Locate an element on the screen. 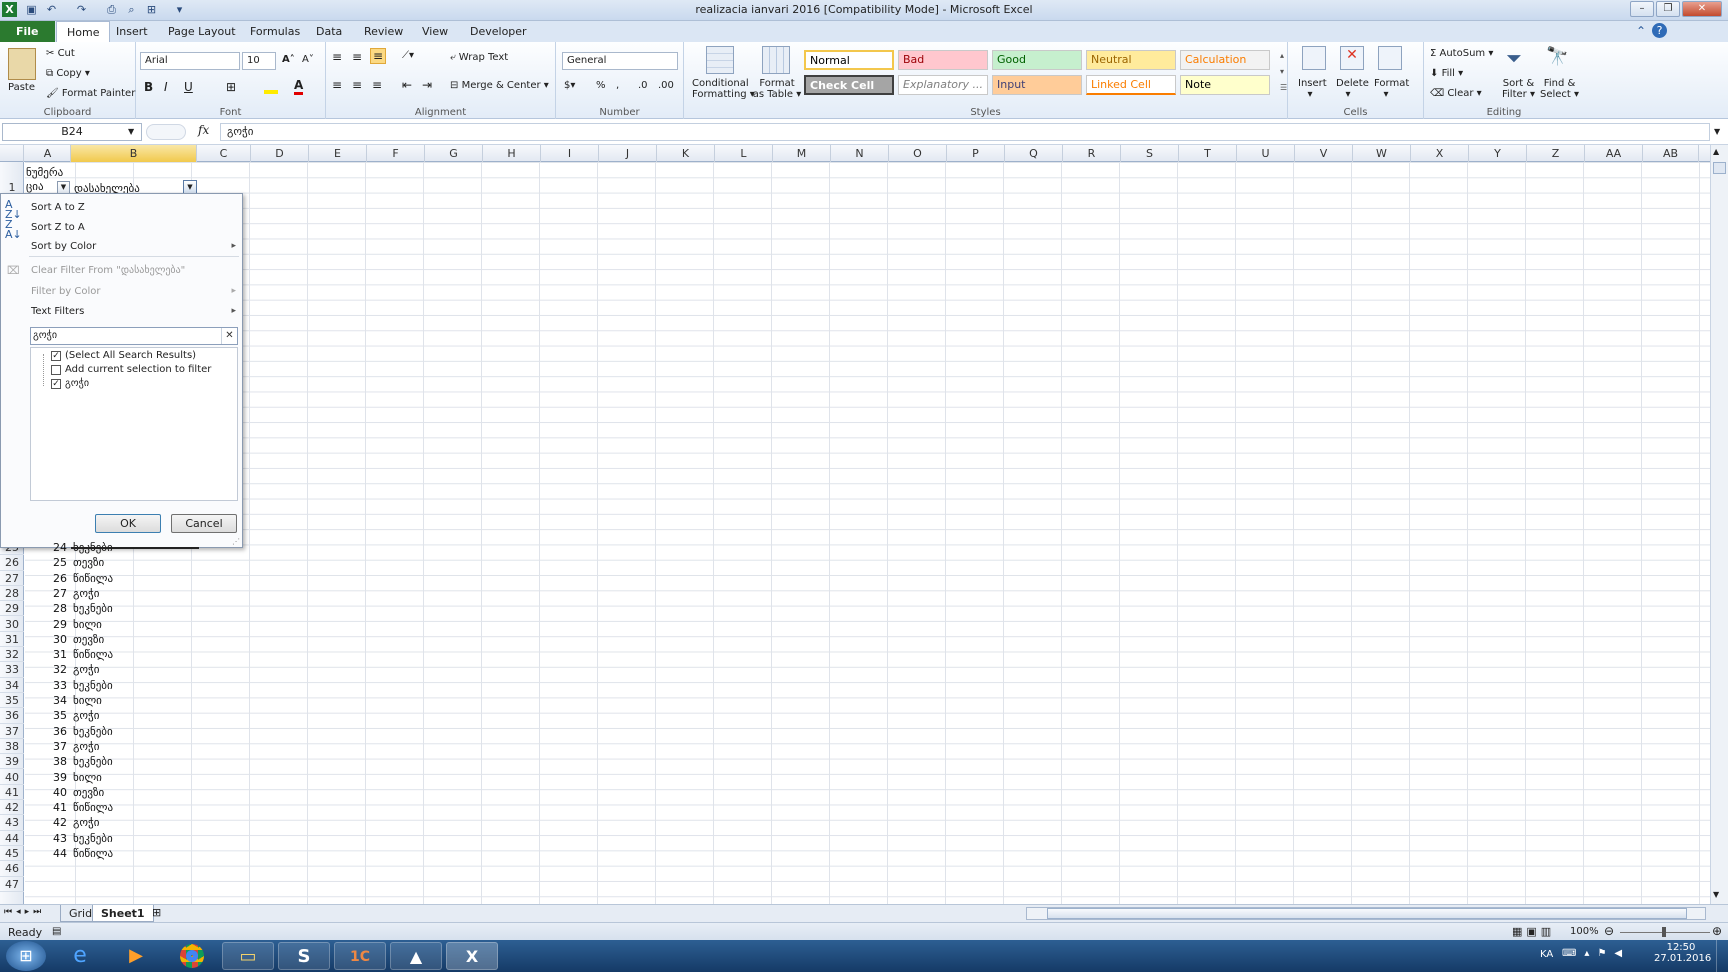 The image size is (1728, 972). cell-a: 30 is located at coordinates (48, 639).